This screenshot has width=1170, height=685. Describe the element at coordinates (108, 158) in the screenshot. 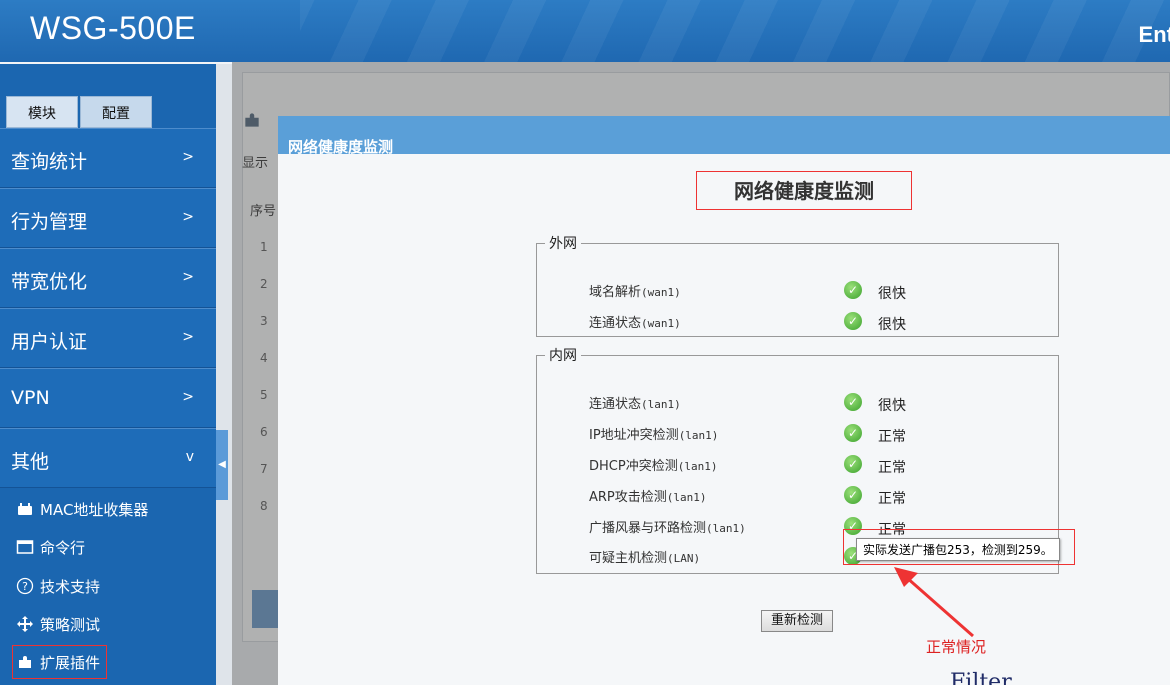

I see `sidebar-item-query-stats: 查询统计 >` at that location.